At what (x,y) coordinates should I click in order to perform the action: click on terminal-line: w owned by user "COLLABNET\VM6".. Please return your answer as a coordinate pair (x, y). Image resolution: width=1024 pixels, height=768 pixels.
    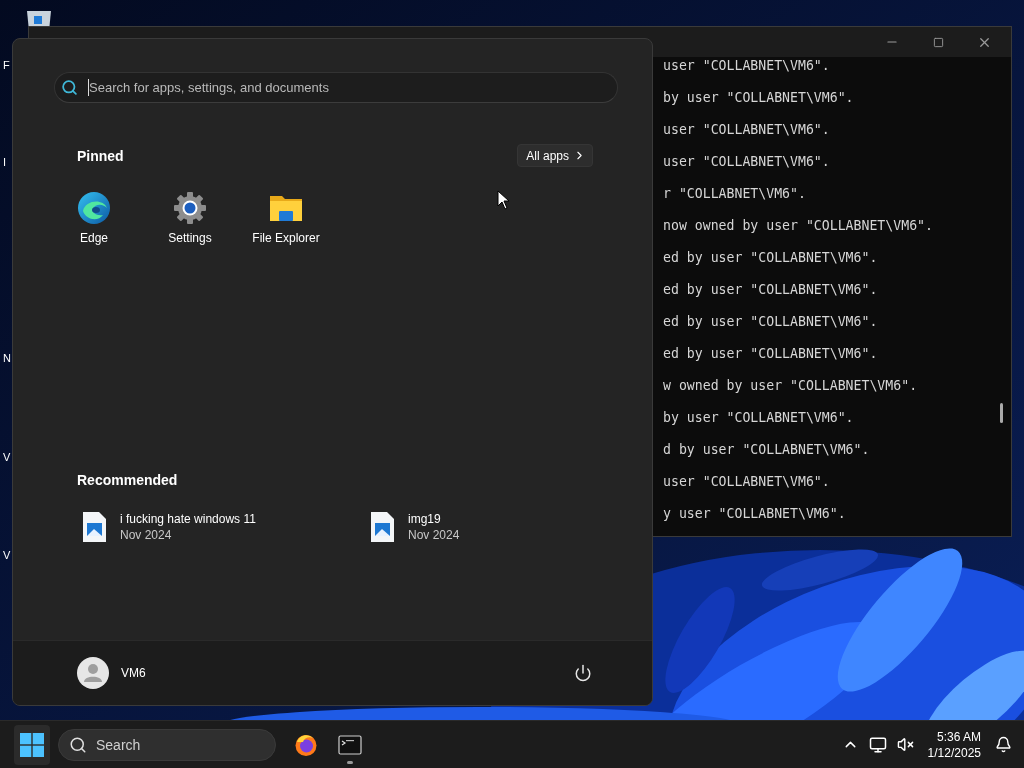
    Looking at the image, I should click on (790, 386).